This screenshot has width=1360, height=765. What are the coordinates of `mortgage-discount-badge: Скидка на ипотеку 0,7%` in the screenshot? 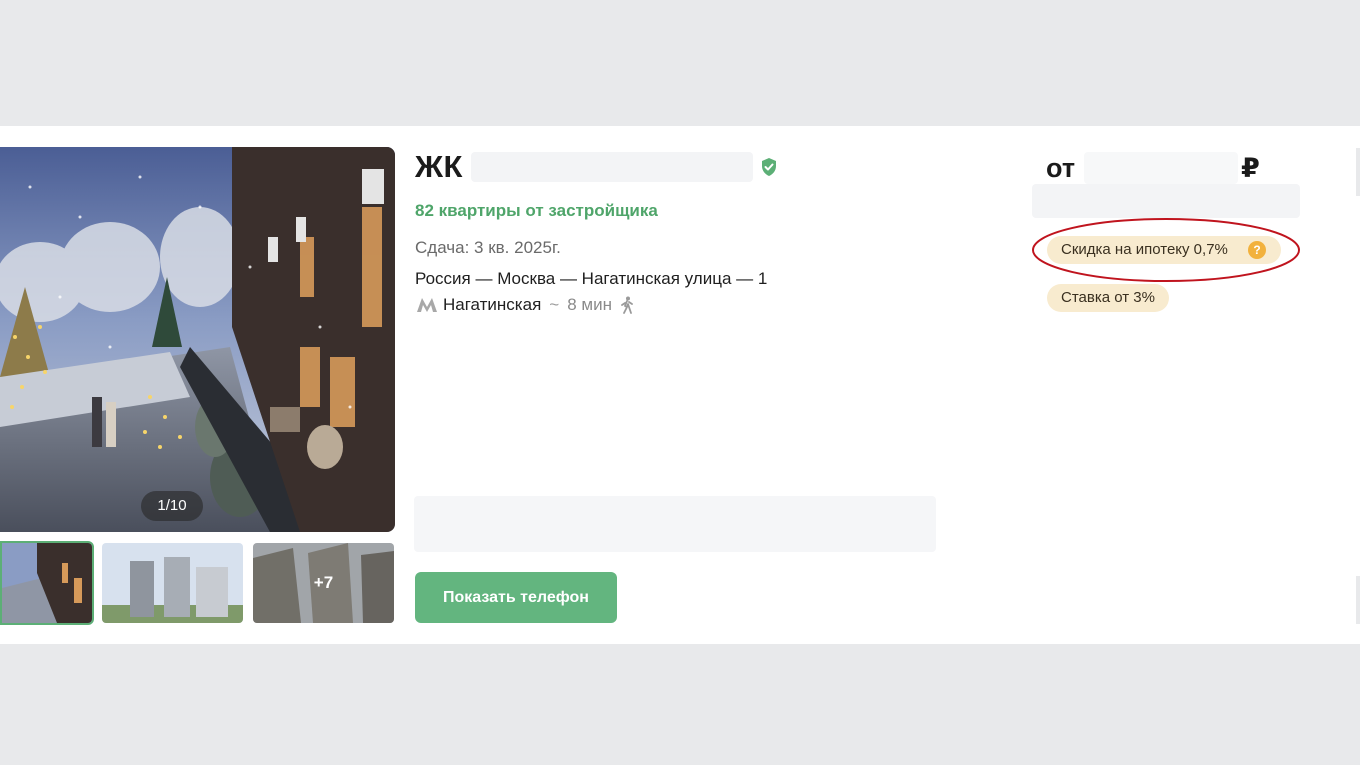 It's located at (1164, 250).